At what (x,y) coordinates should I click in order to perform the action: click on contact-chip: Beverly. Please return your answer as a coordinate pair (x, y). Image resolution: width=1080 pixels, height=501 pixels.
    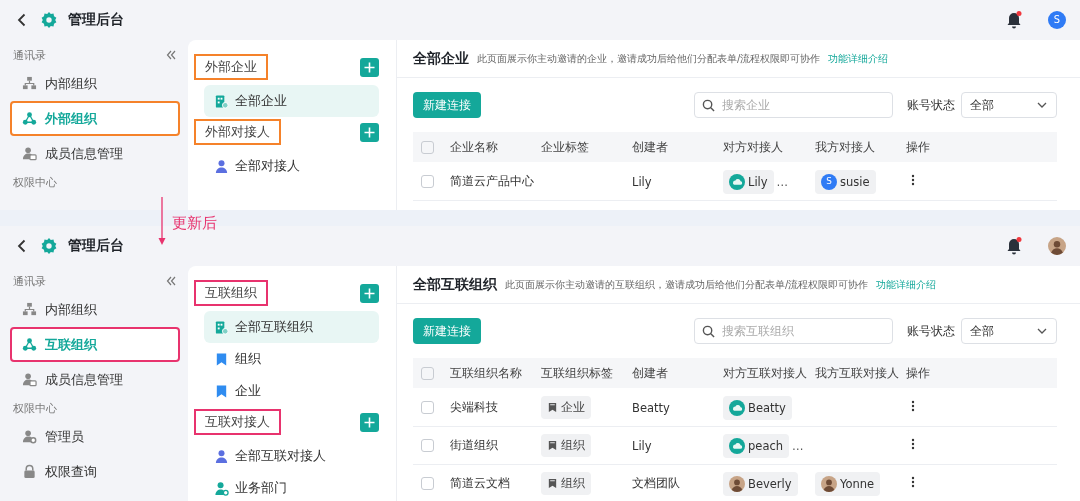
    Looking at the image, I should click on (760, 483).